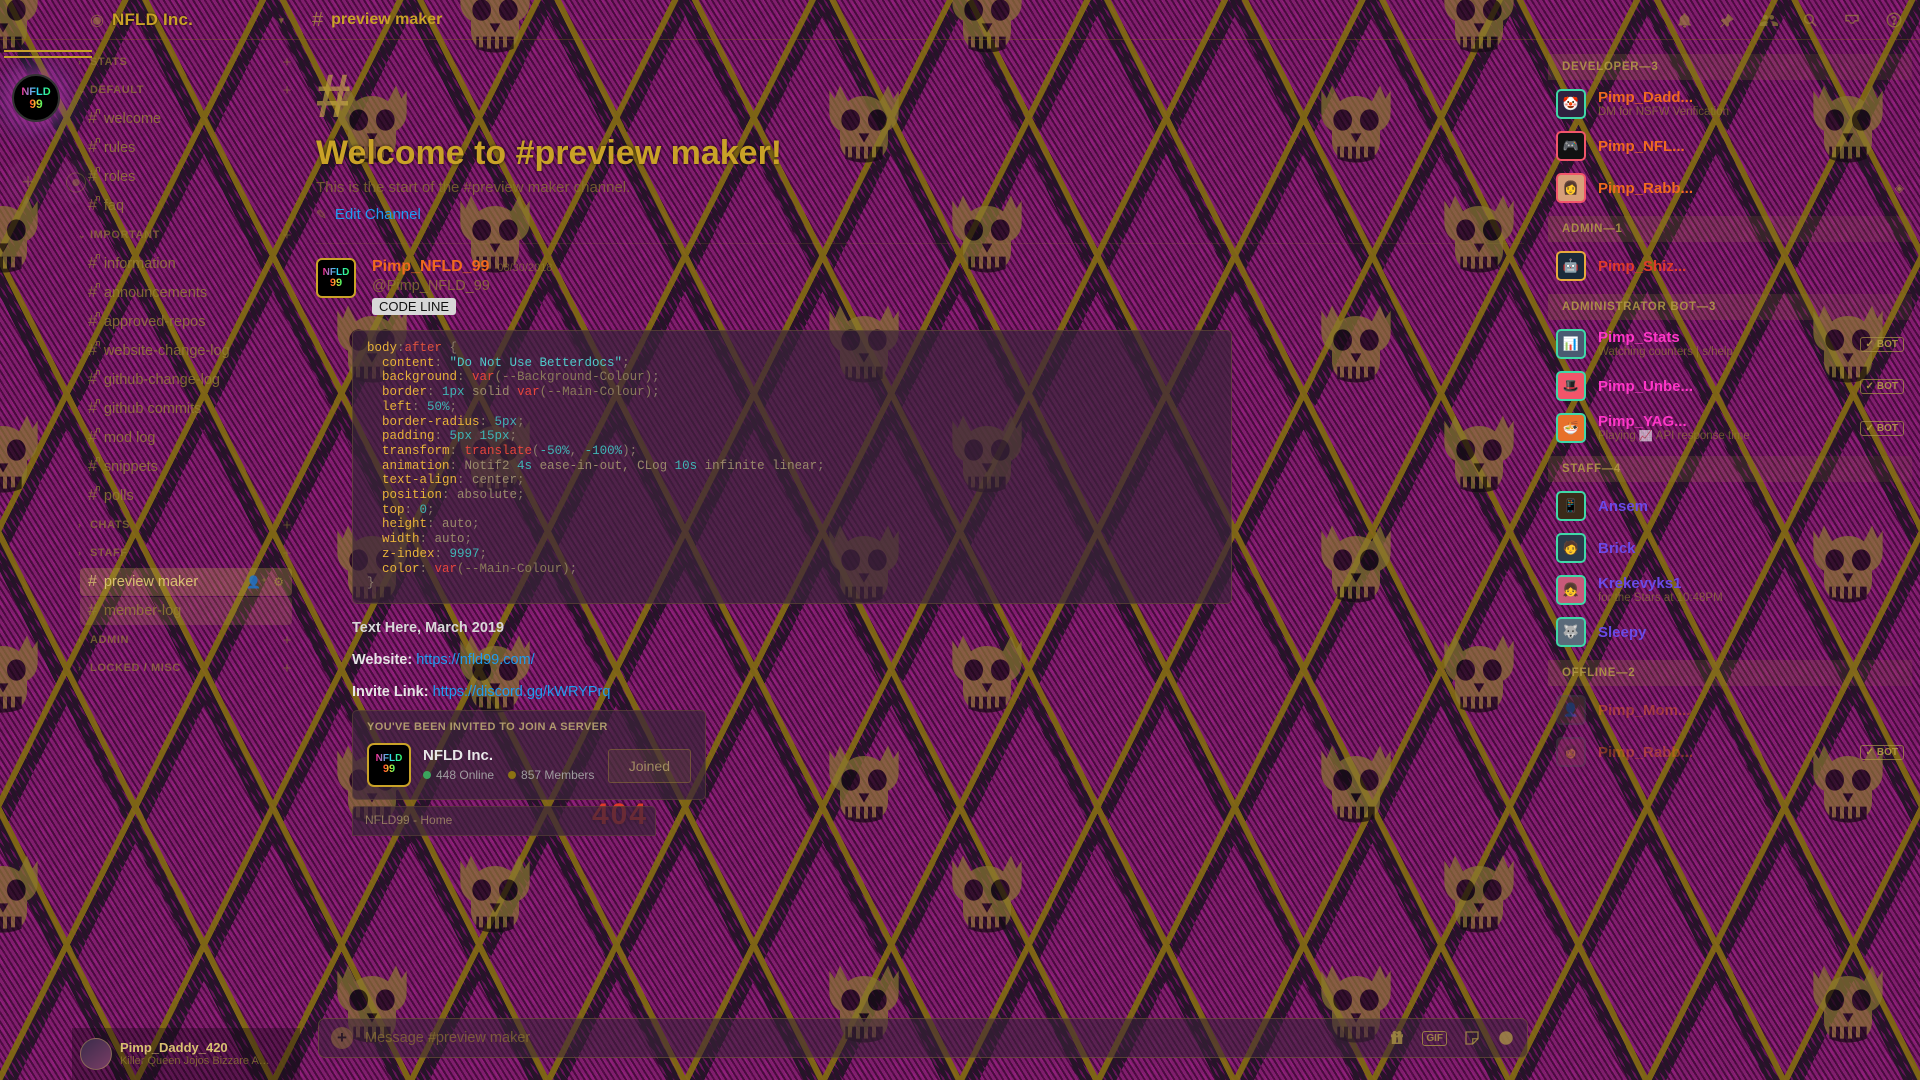  Describe the element at coordinates (1397, 1038) in the screenshot. I see `gift-icon` at that location.